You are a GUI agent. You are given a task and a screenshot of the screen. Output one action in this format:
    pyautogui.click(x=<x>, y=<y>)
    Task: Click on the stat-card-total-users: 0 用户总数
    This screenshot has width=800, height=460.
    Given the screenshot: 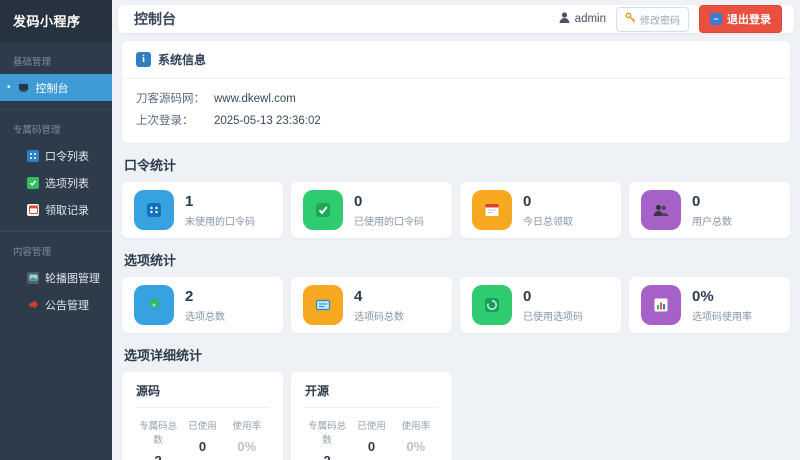 What is the action you would take?
    pyautogui.click(x=709, y=210)
    